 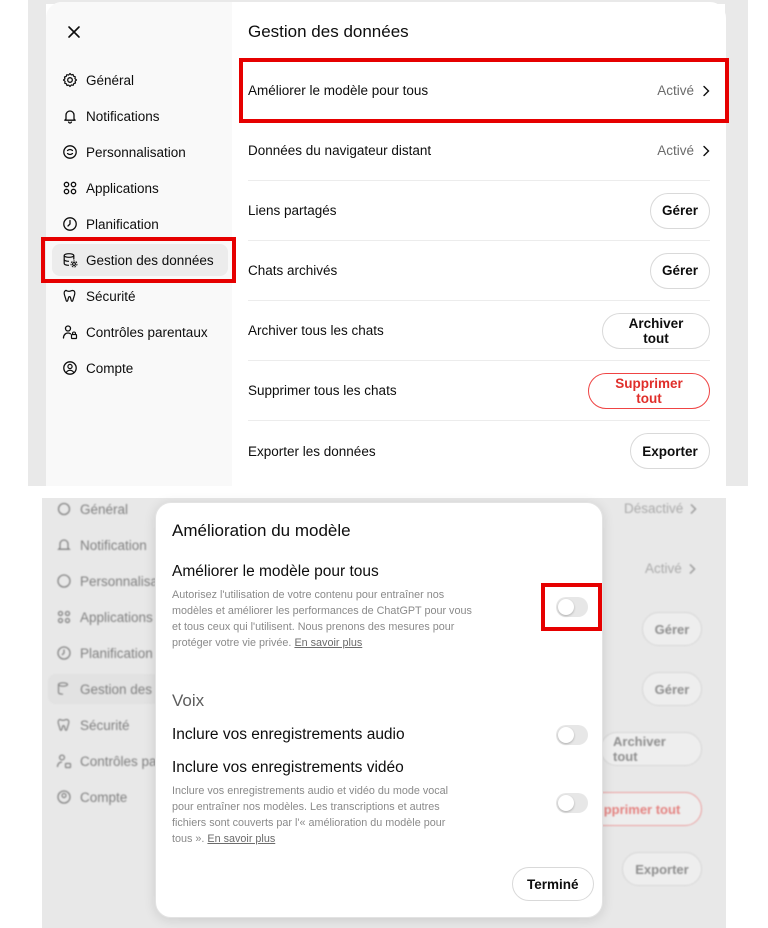 I want to click on sidebar-item-label: Gestion des données, so click(x=150, y=260).